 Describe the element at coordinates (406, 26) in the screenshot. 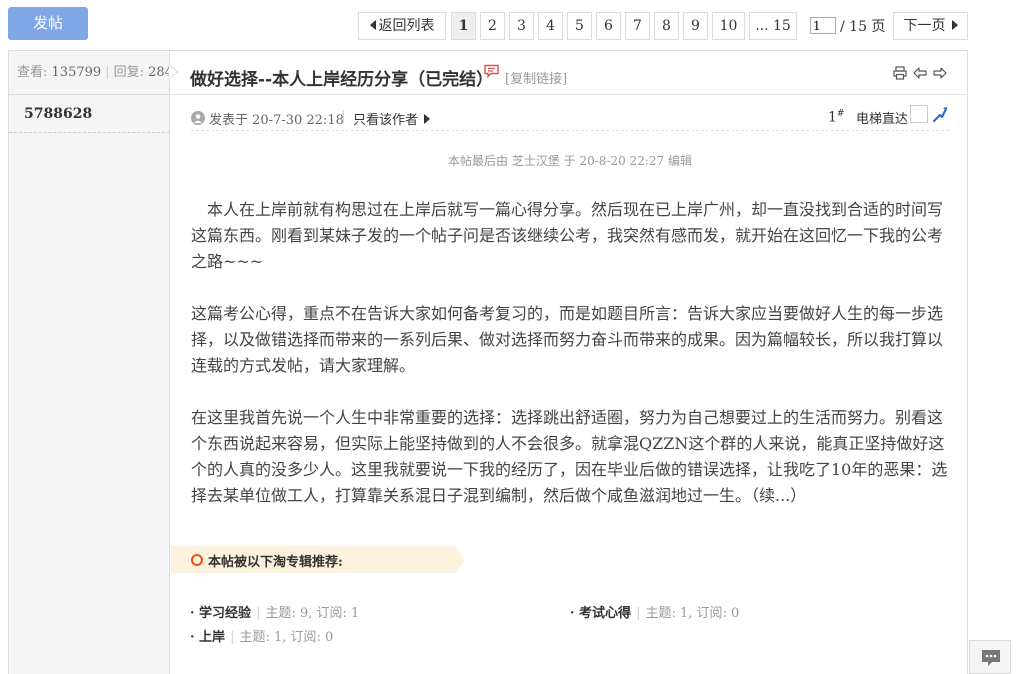

I see `back-to-list-label: 返回列表` at that location.